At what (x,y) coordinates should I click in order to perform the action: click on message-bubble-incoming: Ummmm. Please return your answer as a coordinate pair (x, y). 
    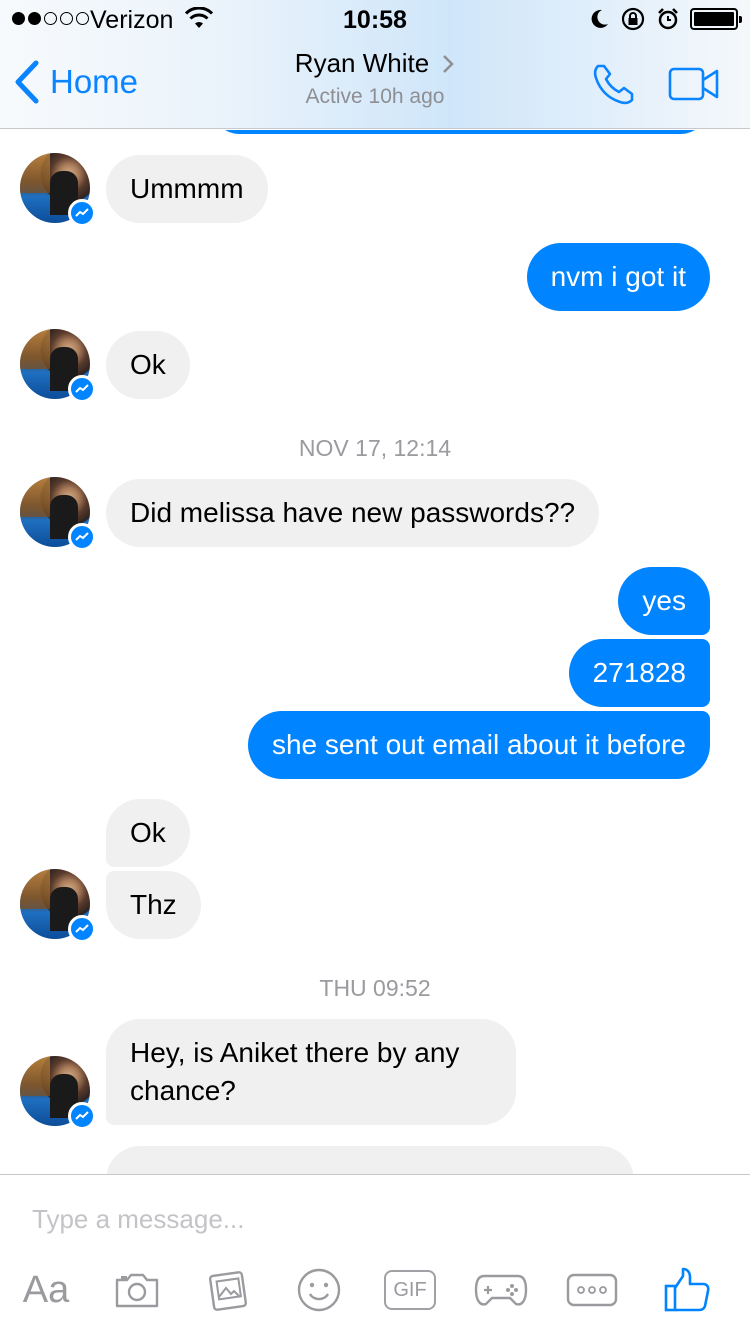
    Looking at the image, I should click on (187, 189).